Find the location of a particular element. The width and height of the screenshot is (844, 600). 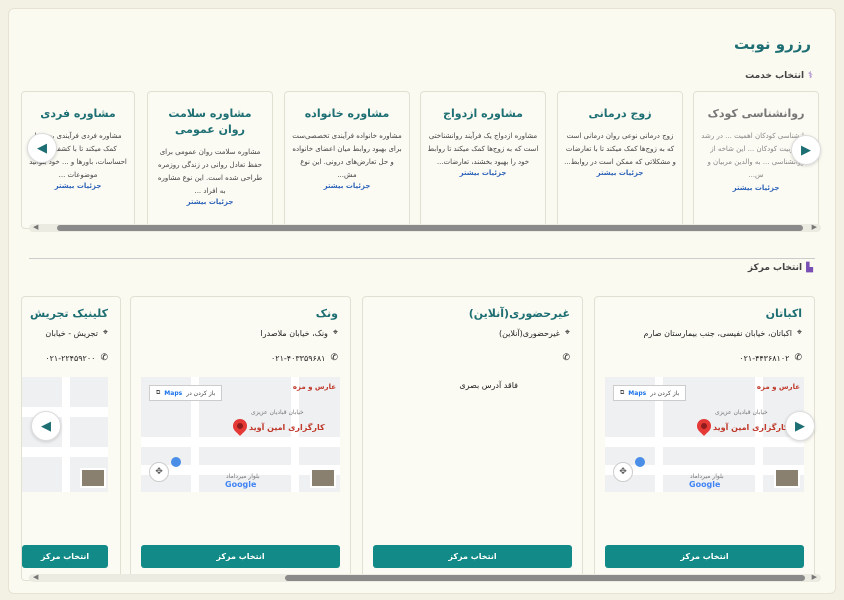

no-visual-address: فاقد آدرس بصری is located at coordinates (488, 385).